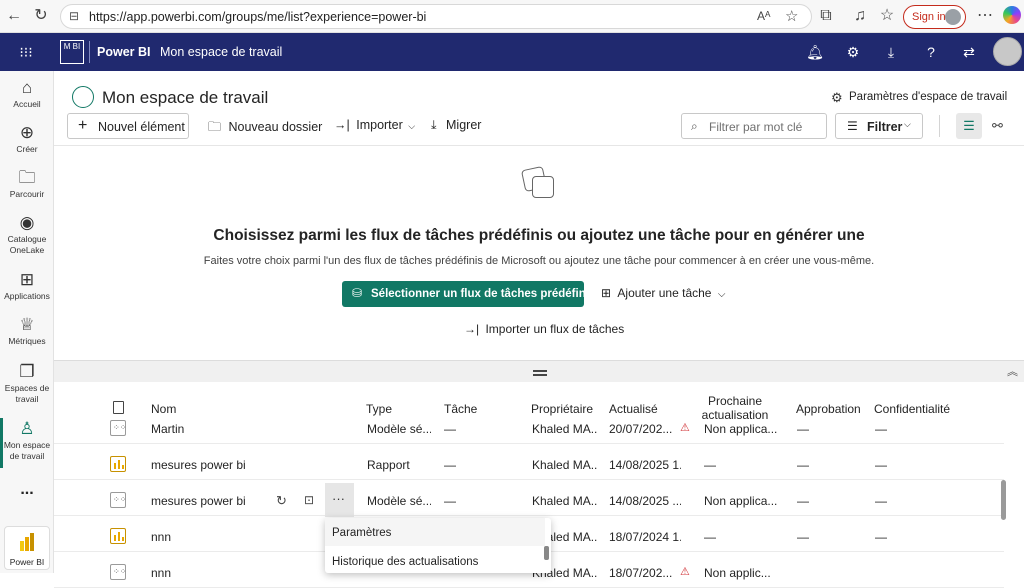 This screenshot has height=588, width=1024. I want to click on nav-metriques: ♕ Métriques, so click(27, 330).